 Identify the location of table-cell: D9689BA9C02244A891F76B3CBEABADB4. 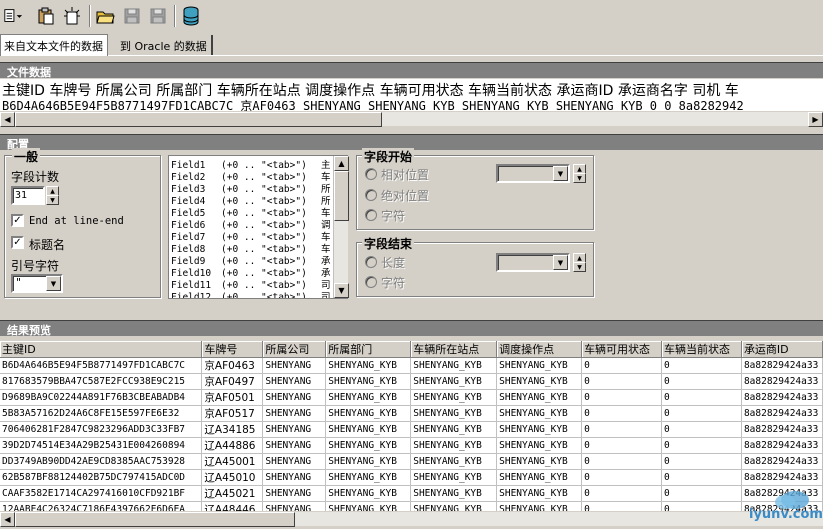
(101, 397).